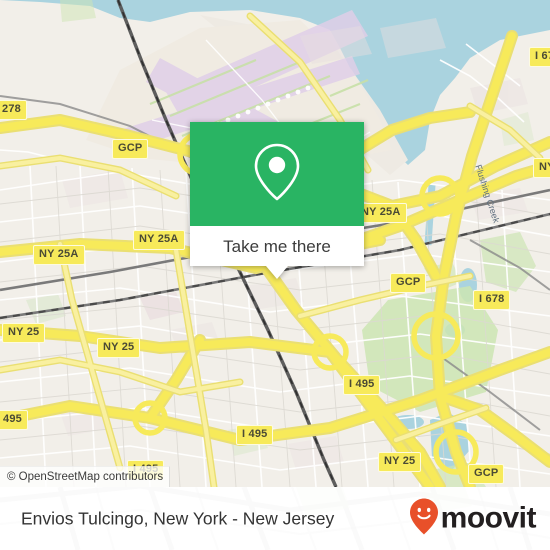 The image size is (550, 550). What do you see at coordinates (13, 110) in the screenshot?
I see `shield-i278: 278` at bounding box center [13, 110].